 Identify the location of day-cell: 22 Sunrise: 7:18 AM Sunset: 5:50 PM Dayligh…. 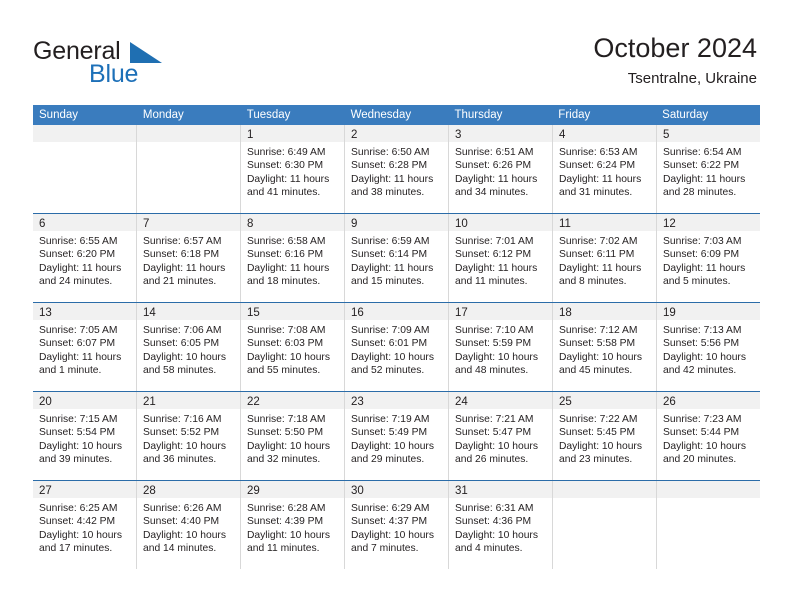
(292, 436).